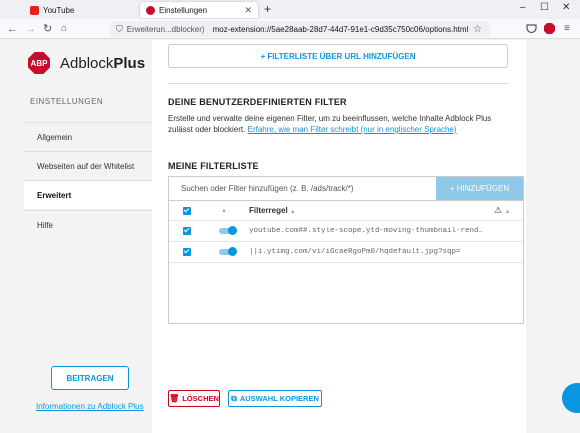  What do you see at coordinates (88, 10) in the screenshot?
I see `tab-youtube: YouTube ✕` at bounding box center [88, 10].